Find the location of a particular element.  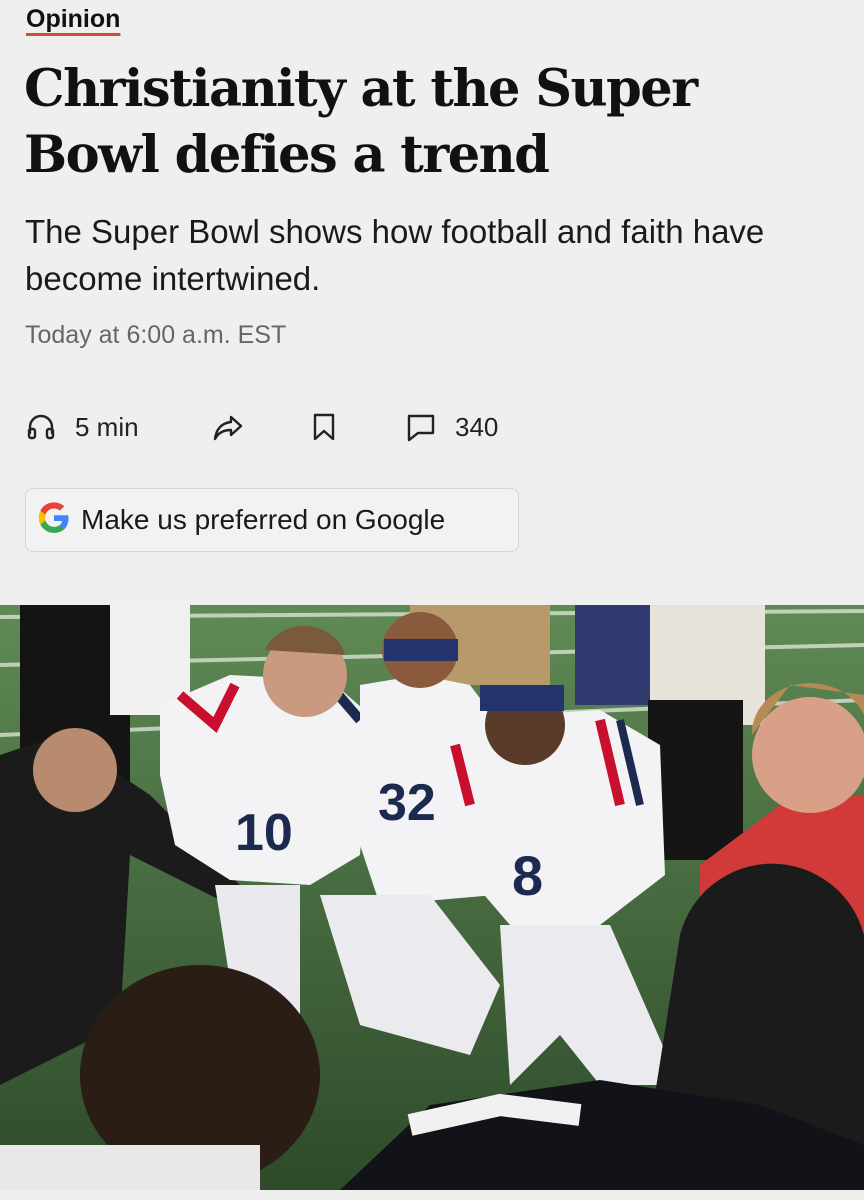

bookmark-icon is located at coordinates (324, 427).